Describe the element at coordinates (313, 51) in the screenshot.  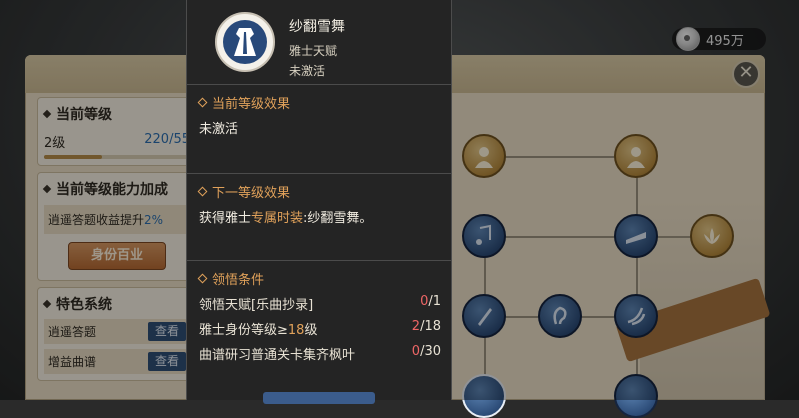
I see `skill-category: 雅士天赋` at that location.